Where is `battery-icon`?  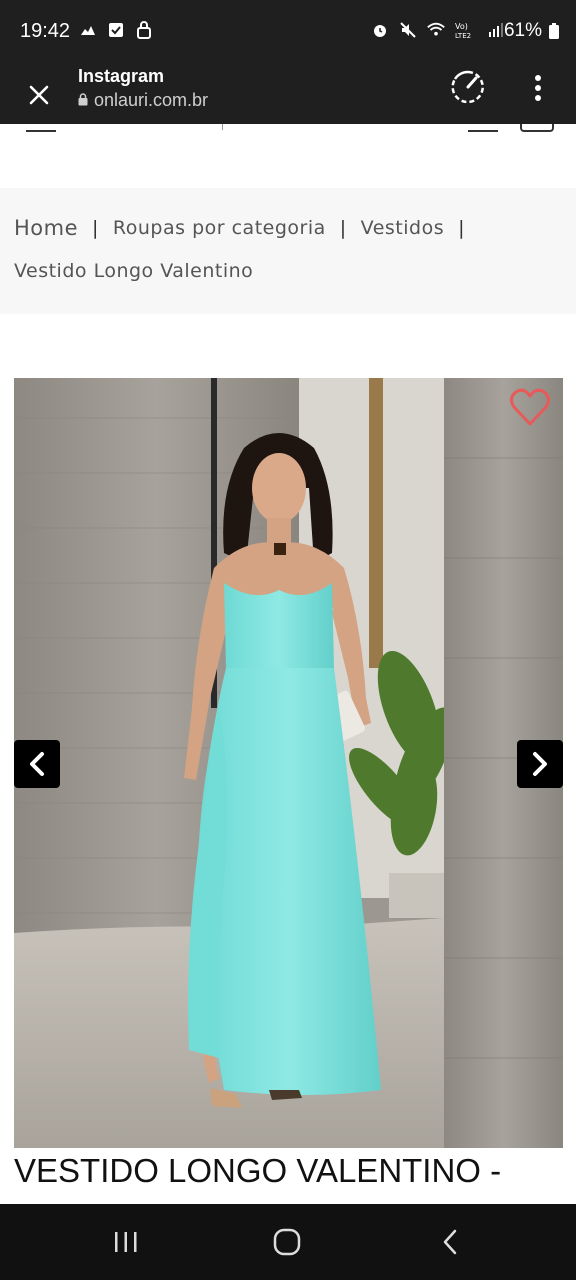
battery-icon is located at coordinates (554, 31).